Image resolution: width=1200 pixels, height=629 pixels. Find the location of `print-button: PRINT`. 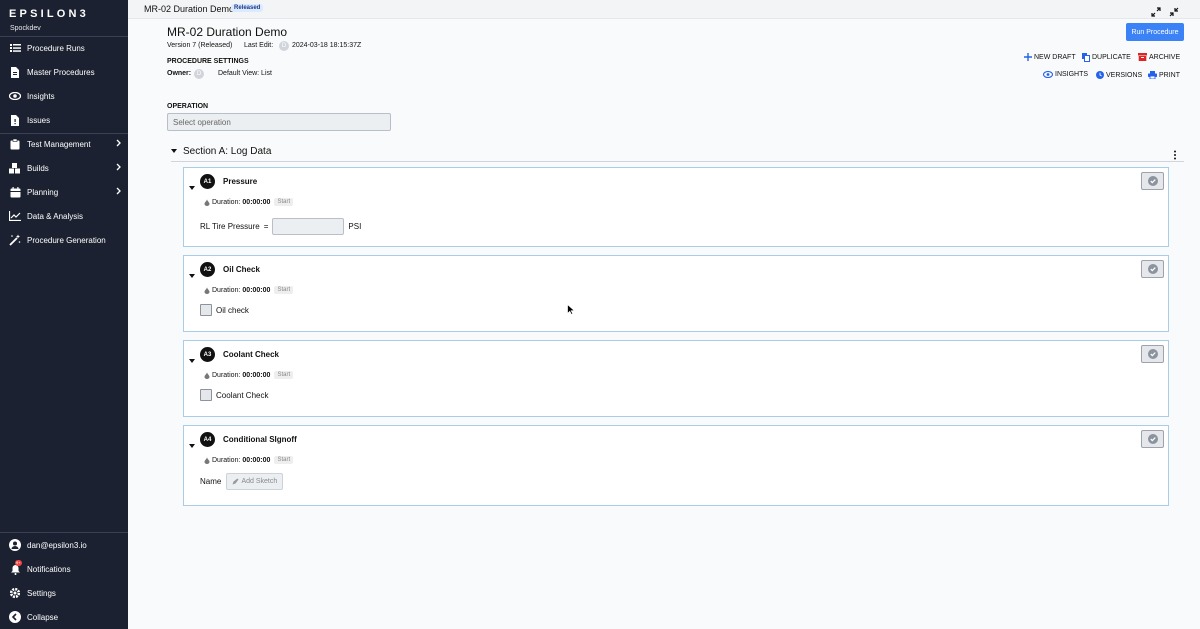

print-button: PRINT is located at coordinates (1164, 75).